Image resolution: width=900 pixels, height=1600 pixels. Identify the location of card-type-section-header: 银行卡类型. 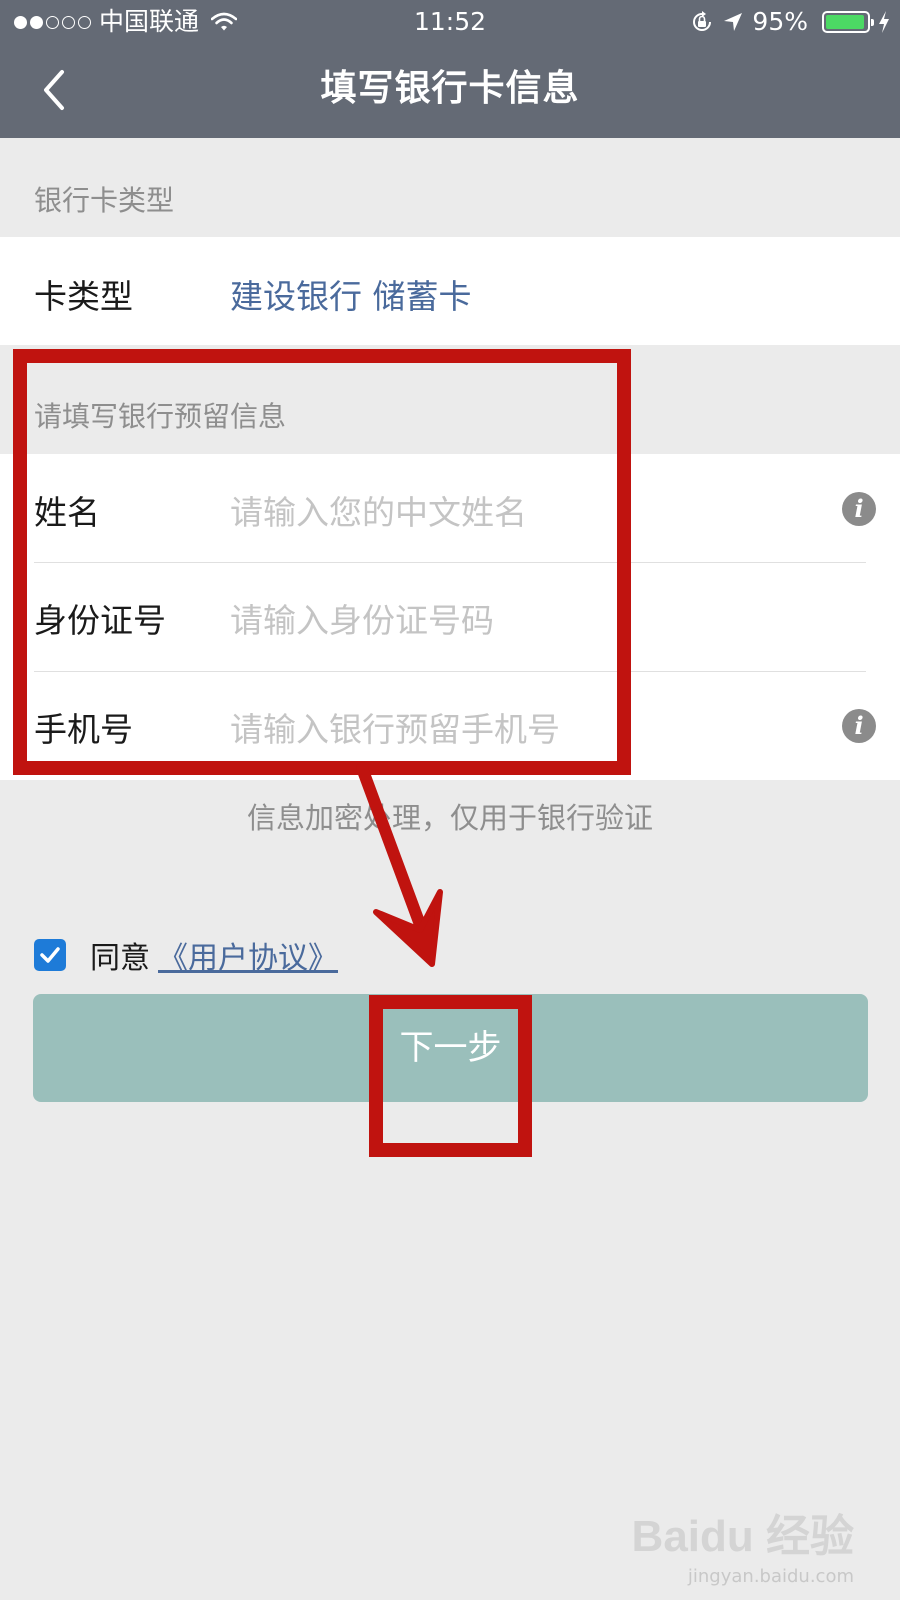
(104, 200).